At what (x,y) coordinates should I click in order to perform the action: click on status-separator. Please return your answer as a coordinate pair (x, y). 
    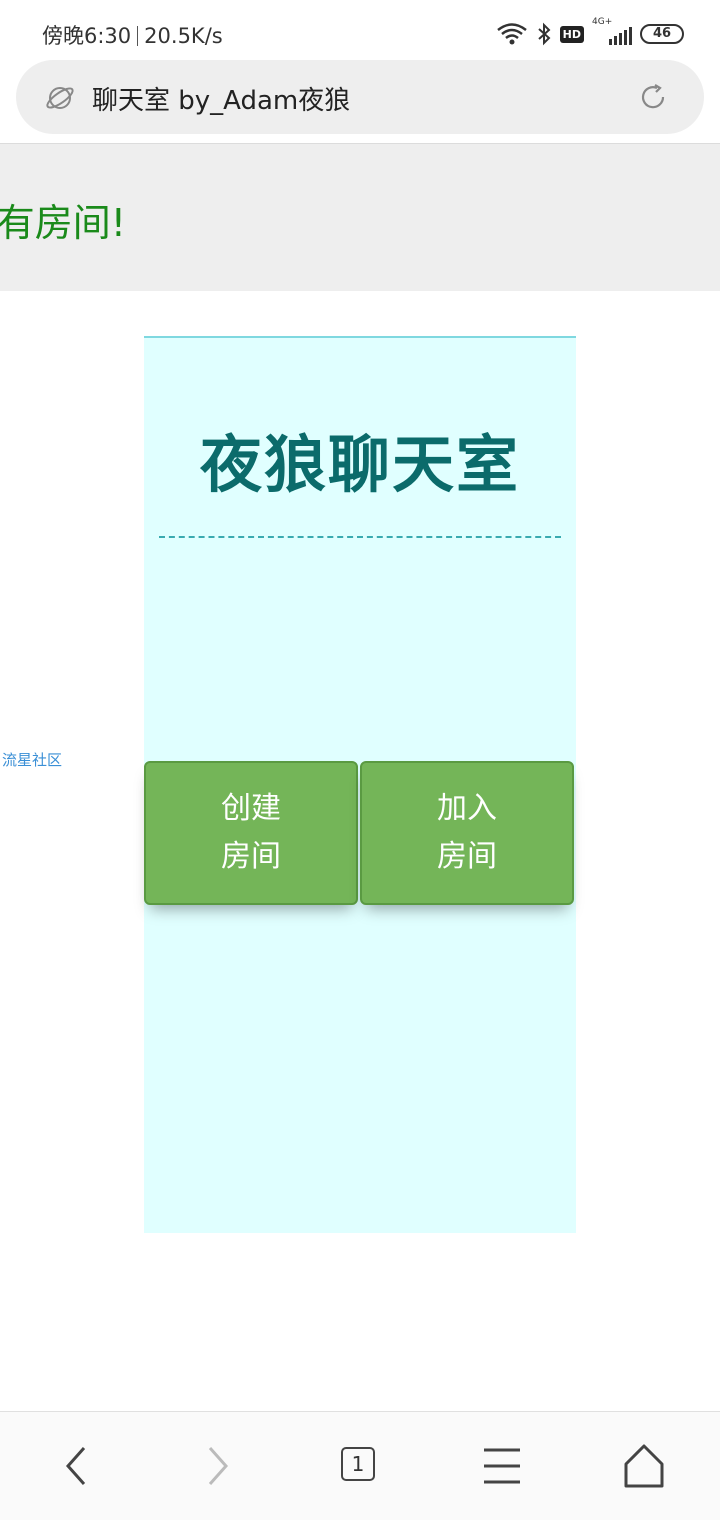
    Looking at the image, I should click on (138, 36).